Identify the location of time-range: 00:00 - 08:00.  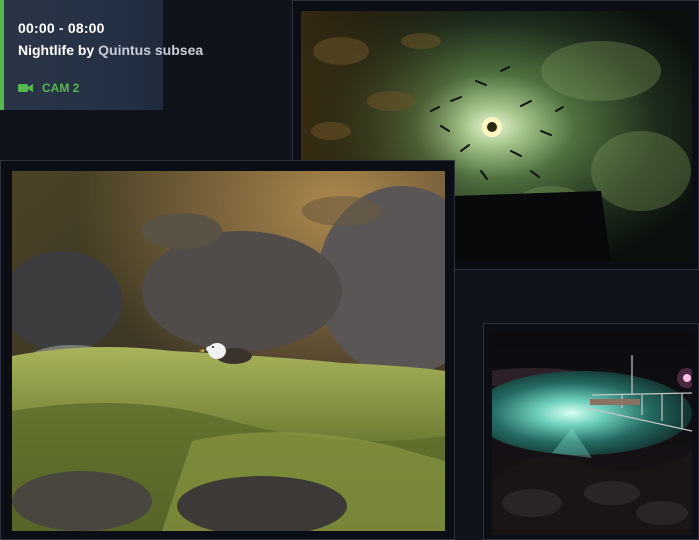
(61, 28).